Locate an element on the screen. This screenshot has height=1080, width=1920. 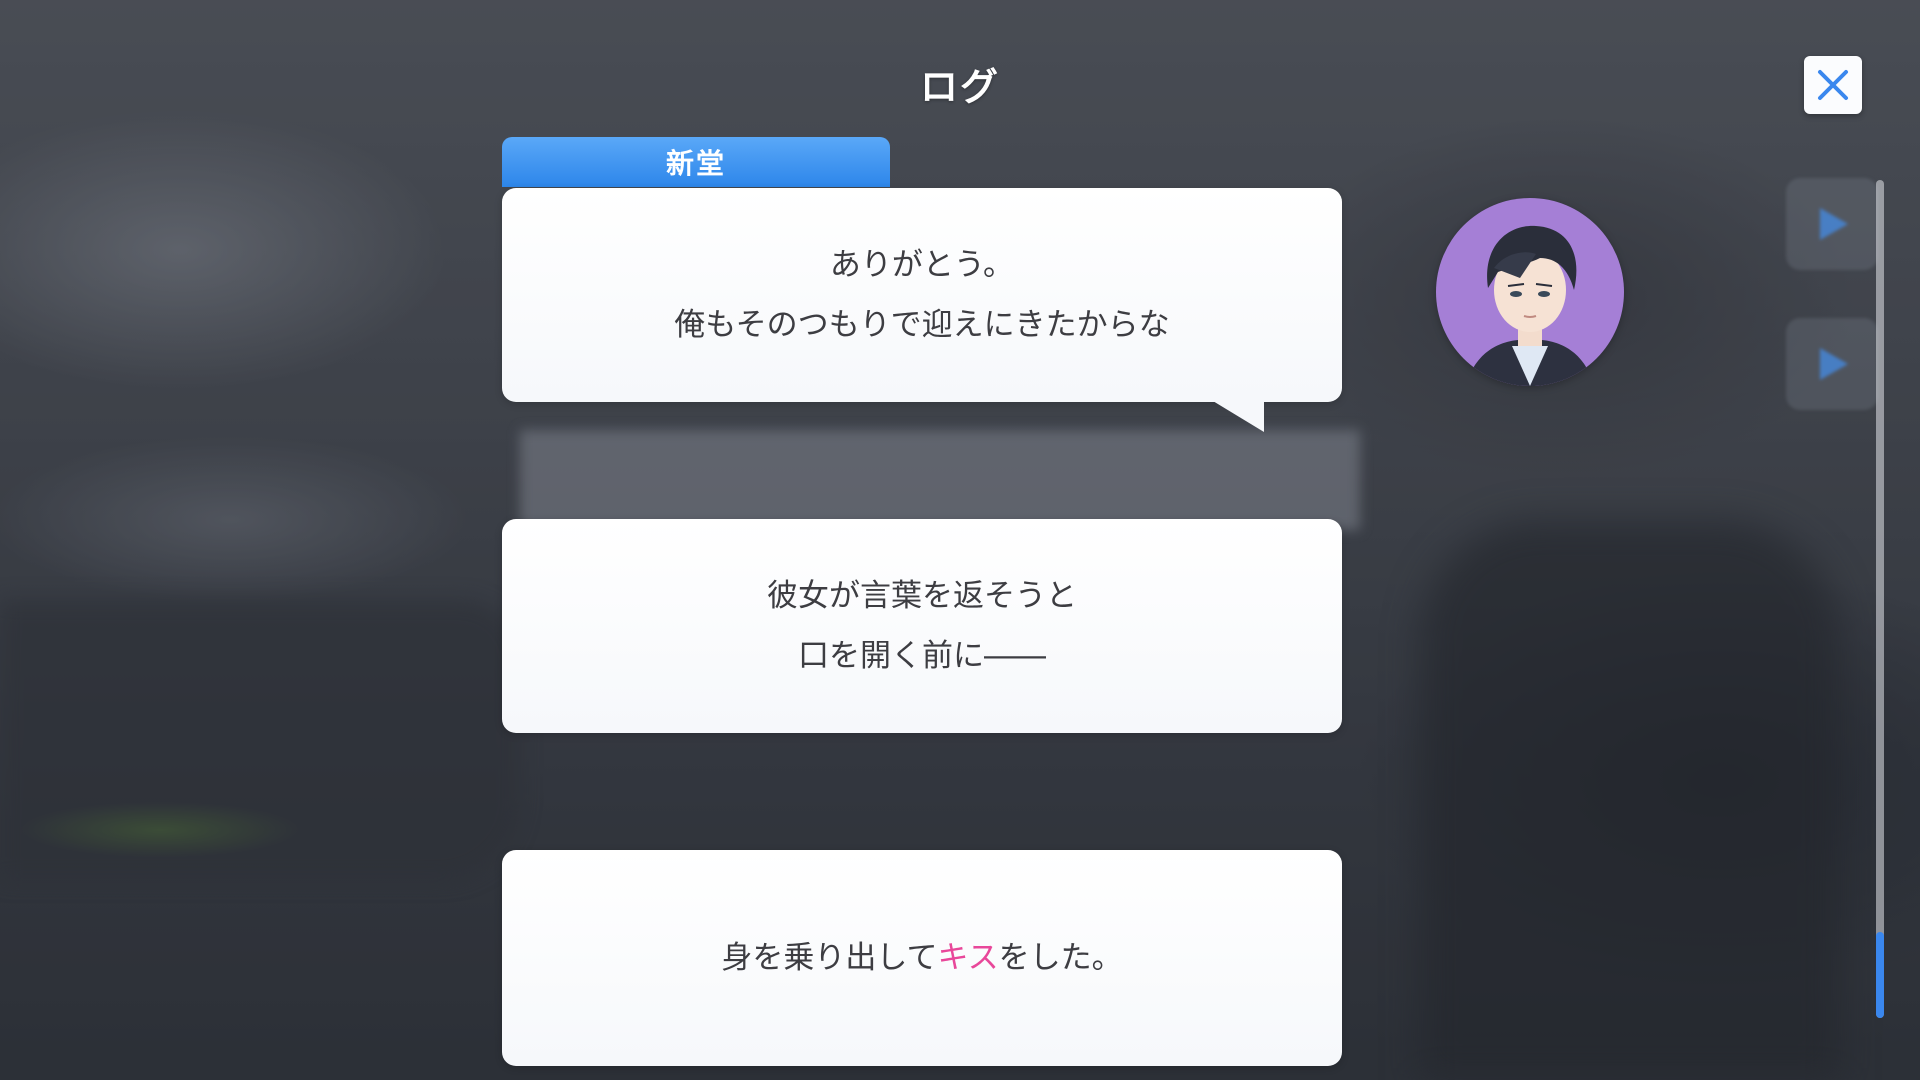
background-car-door is located at coordinates (260, 740).